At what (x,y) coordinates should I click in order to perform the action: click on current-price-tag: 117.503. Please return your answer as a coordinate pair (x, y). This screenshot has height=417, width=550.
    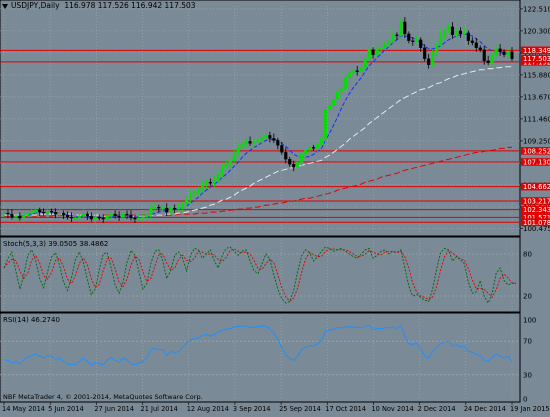
    Looking at the image, I should click on (536, 59).